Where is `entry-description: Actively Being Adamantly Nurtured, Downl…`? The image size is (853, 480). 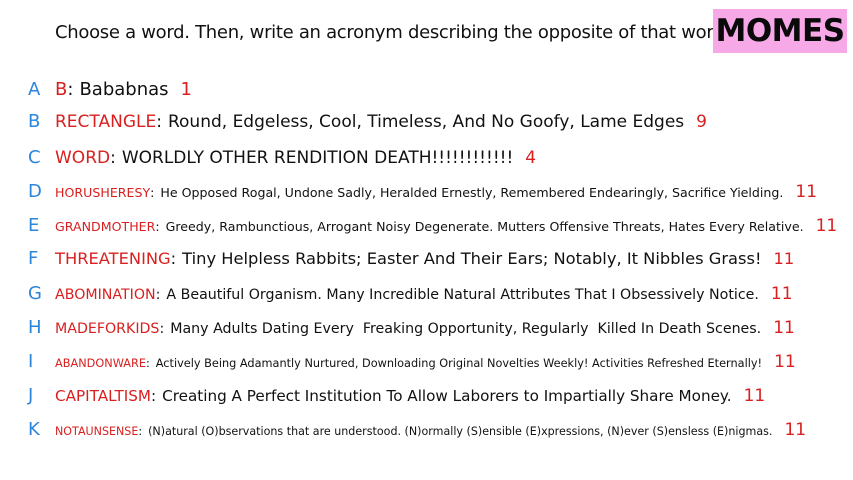 entry-description: Actively Being Adamantly Nurtured, Downl… is located at coordinates (459, 363).